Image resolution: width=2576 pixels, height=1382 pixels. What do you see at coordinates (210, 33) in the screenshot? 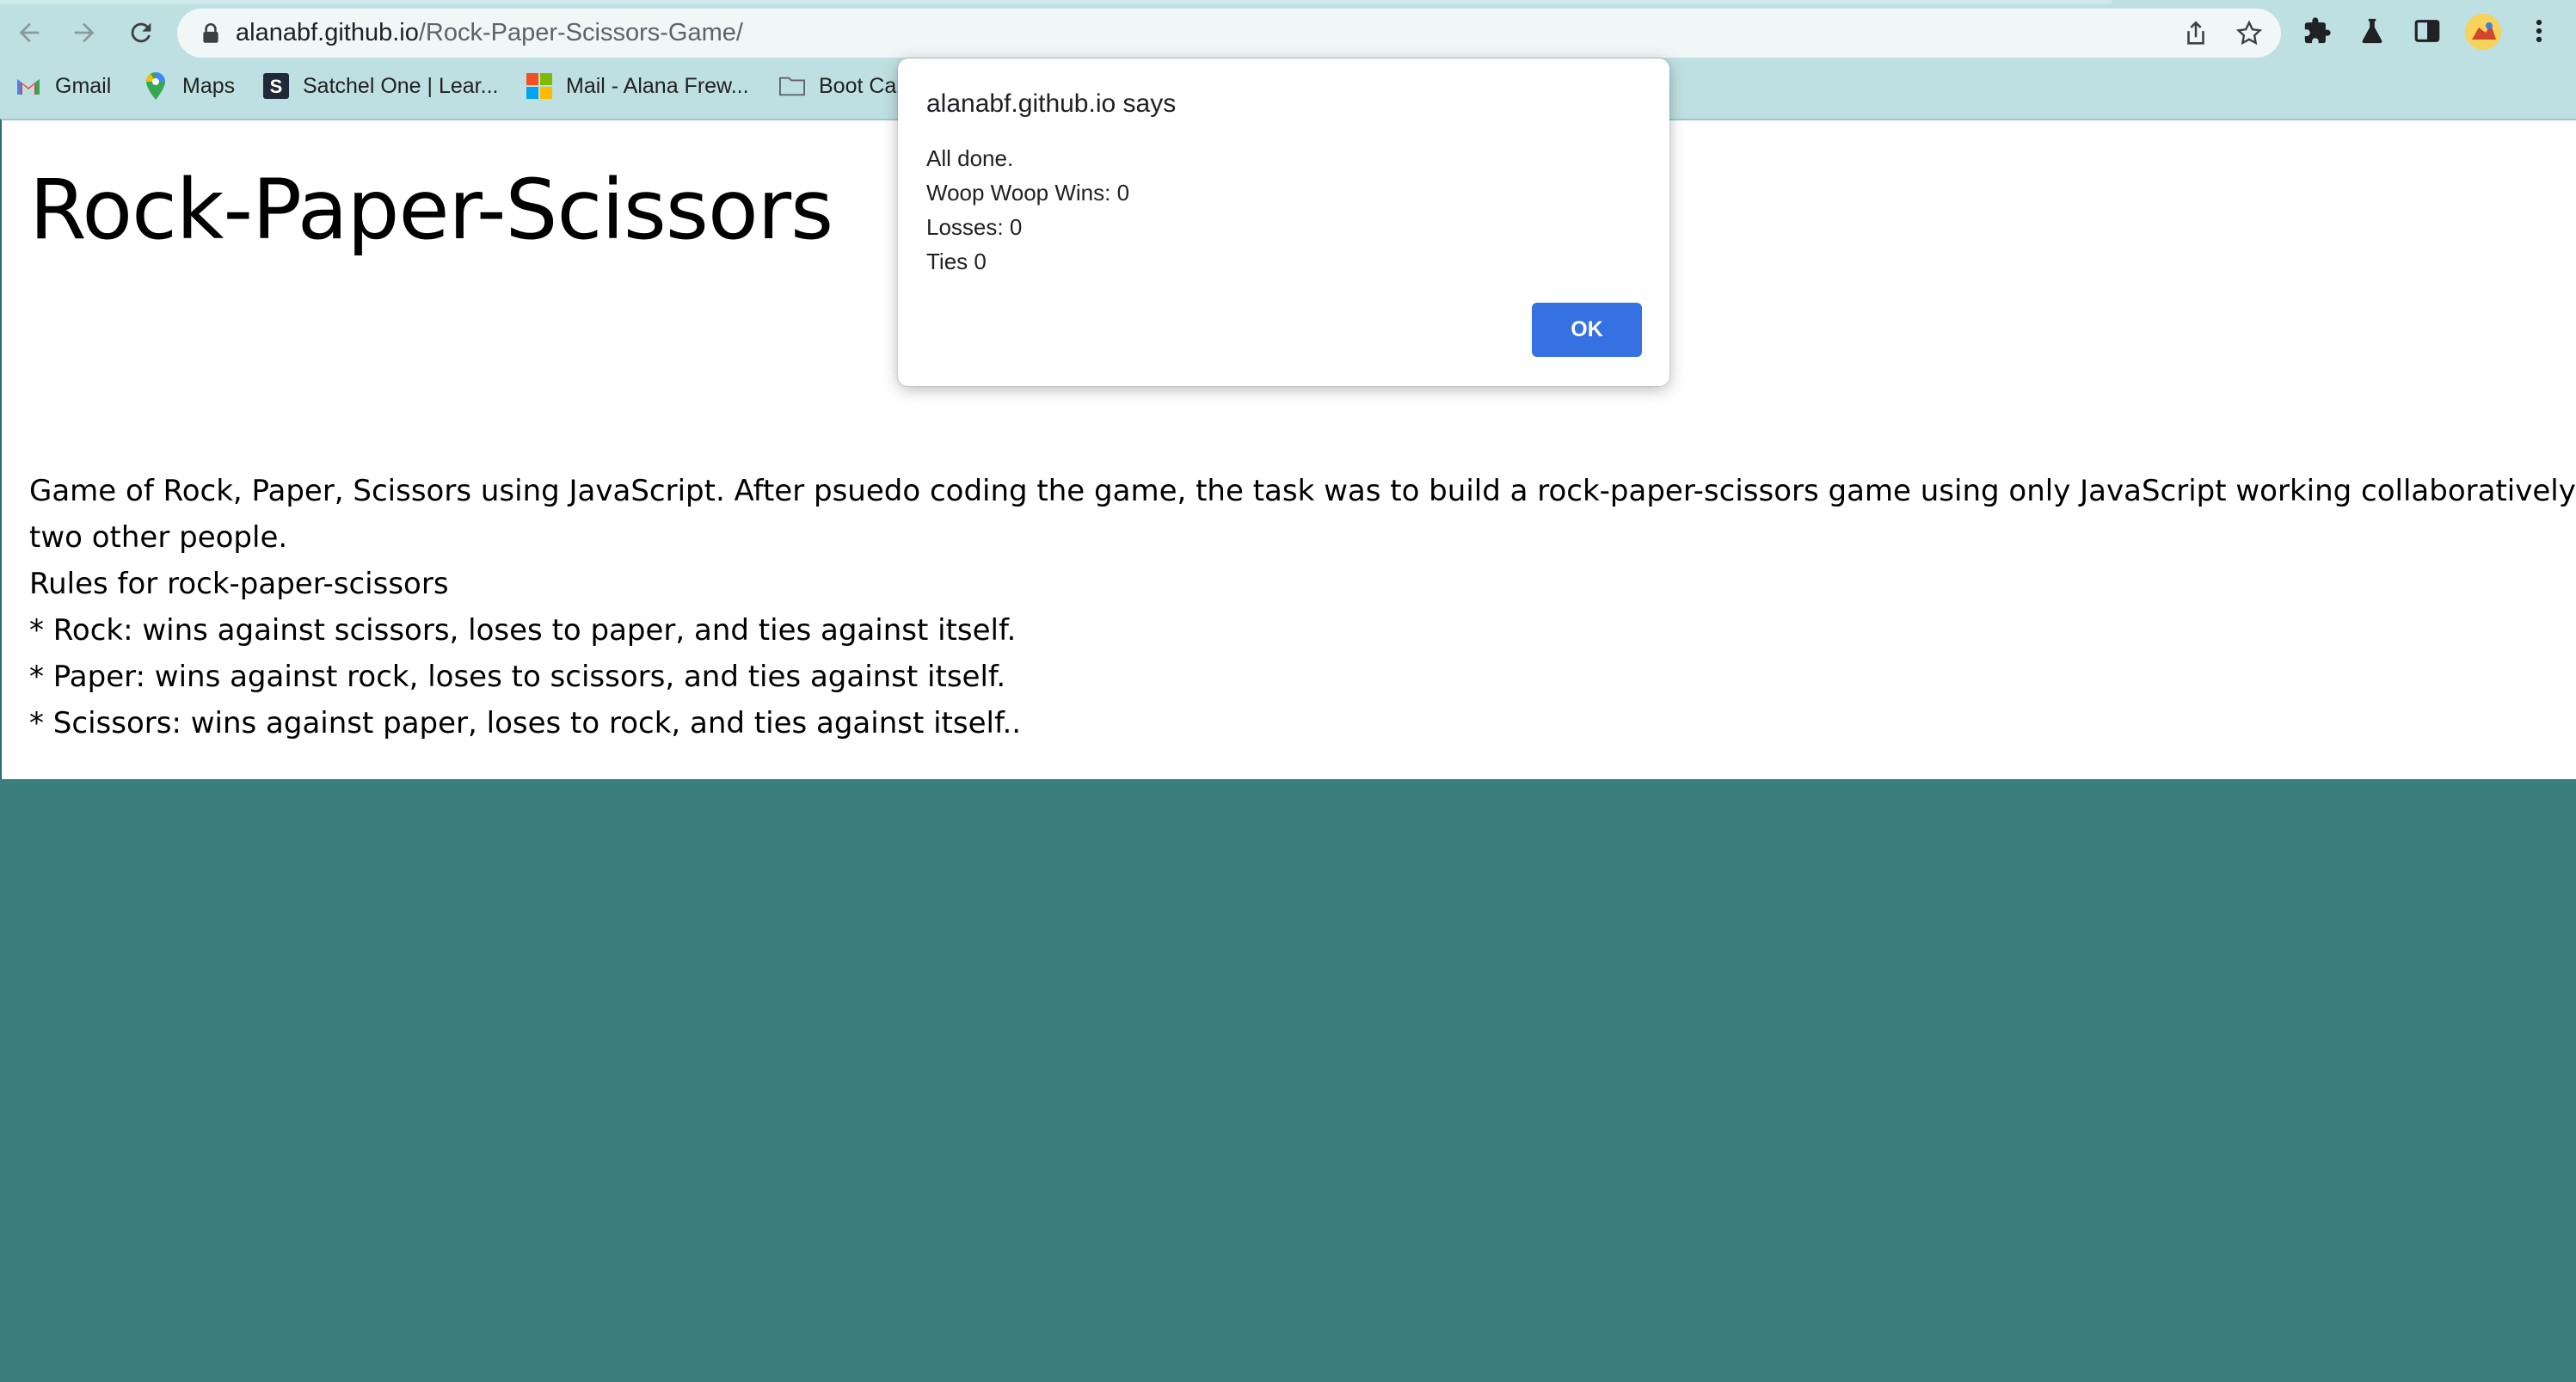
I see `lock-icon` at bounding box center [210, 33].